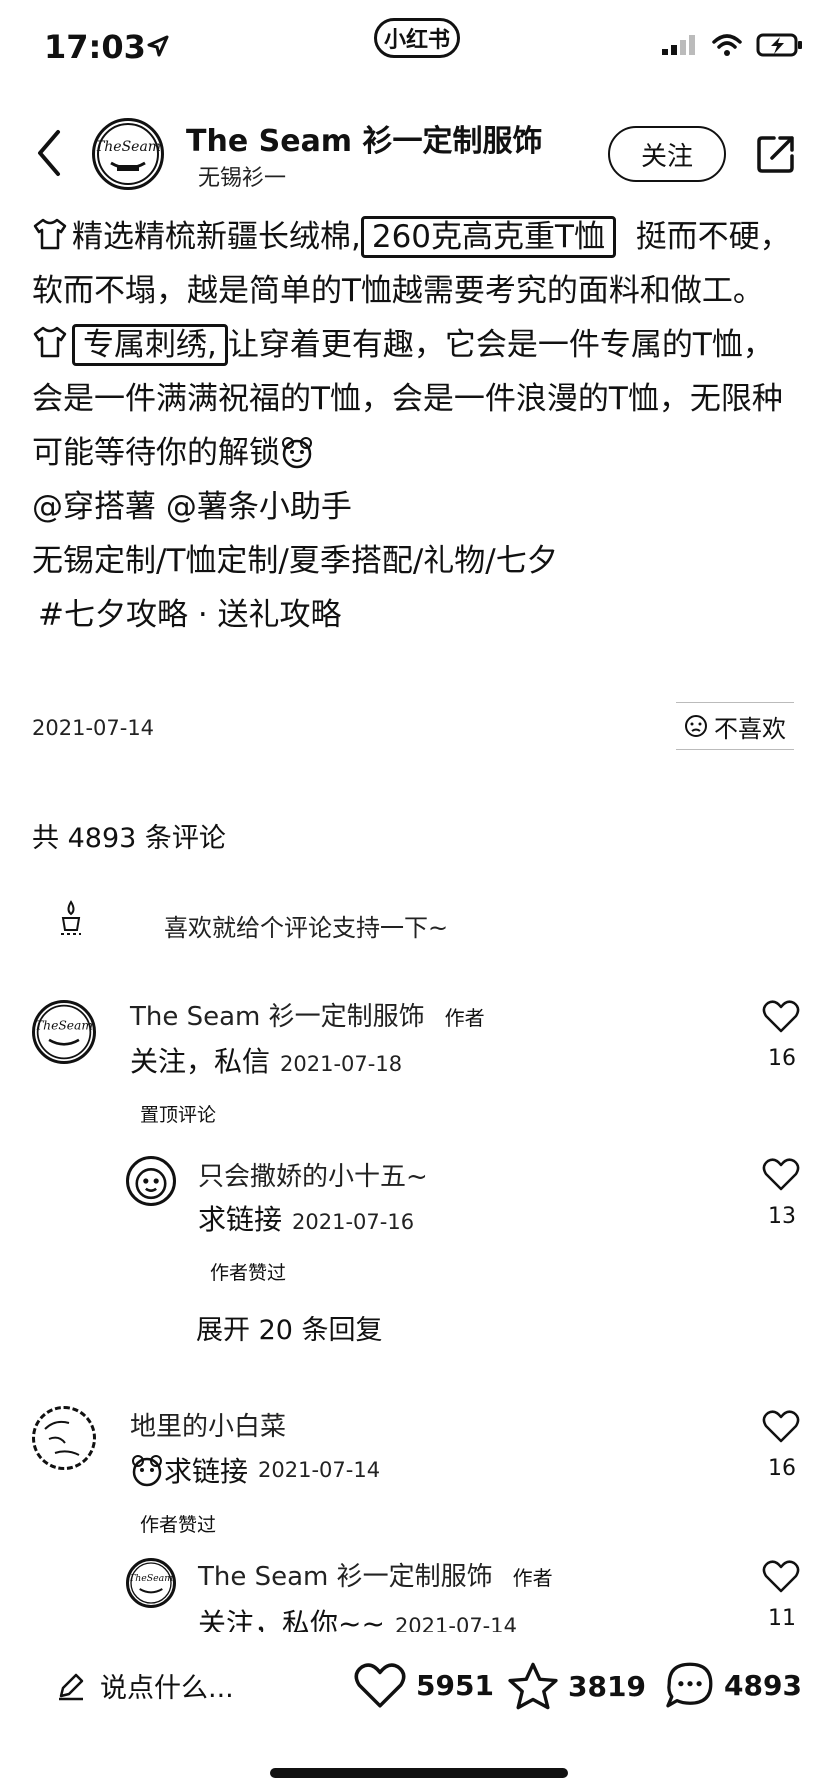 This screenshot has width=828, height=1792. Describe the element at coordinates (750, 728) in the screenshot. I see `dislike-label: 不喜欢` at that location.